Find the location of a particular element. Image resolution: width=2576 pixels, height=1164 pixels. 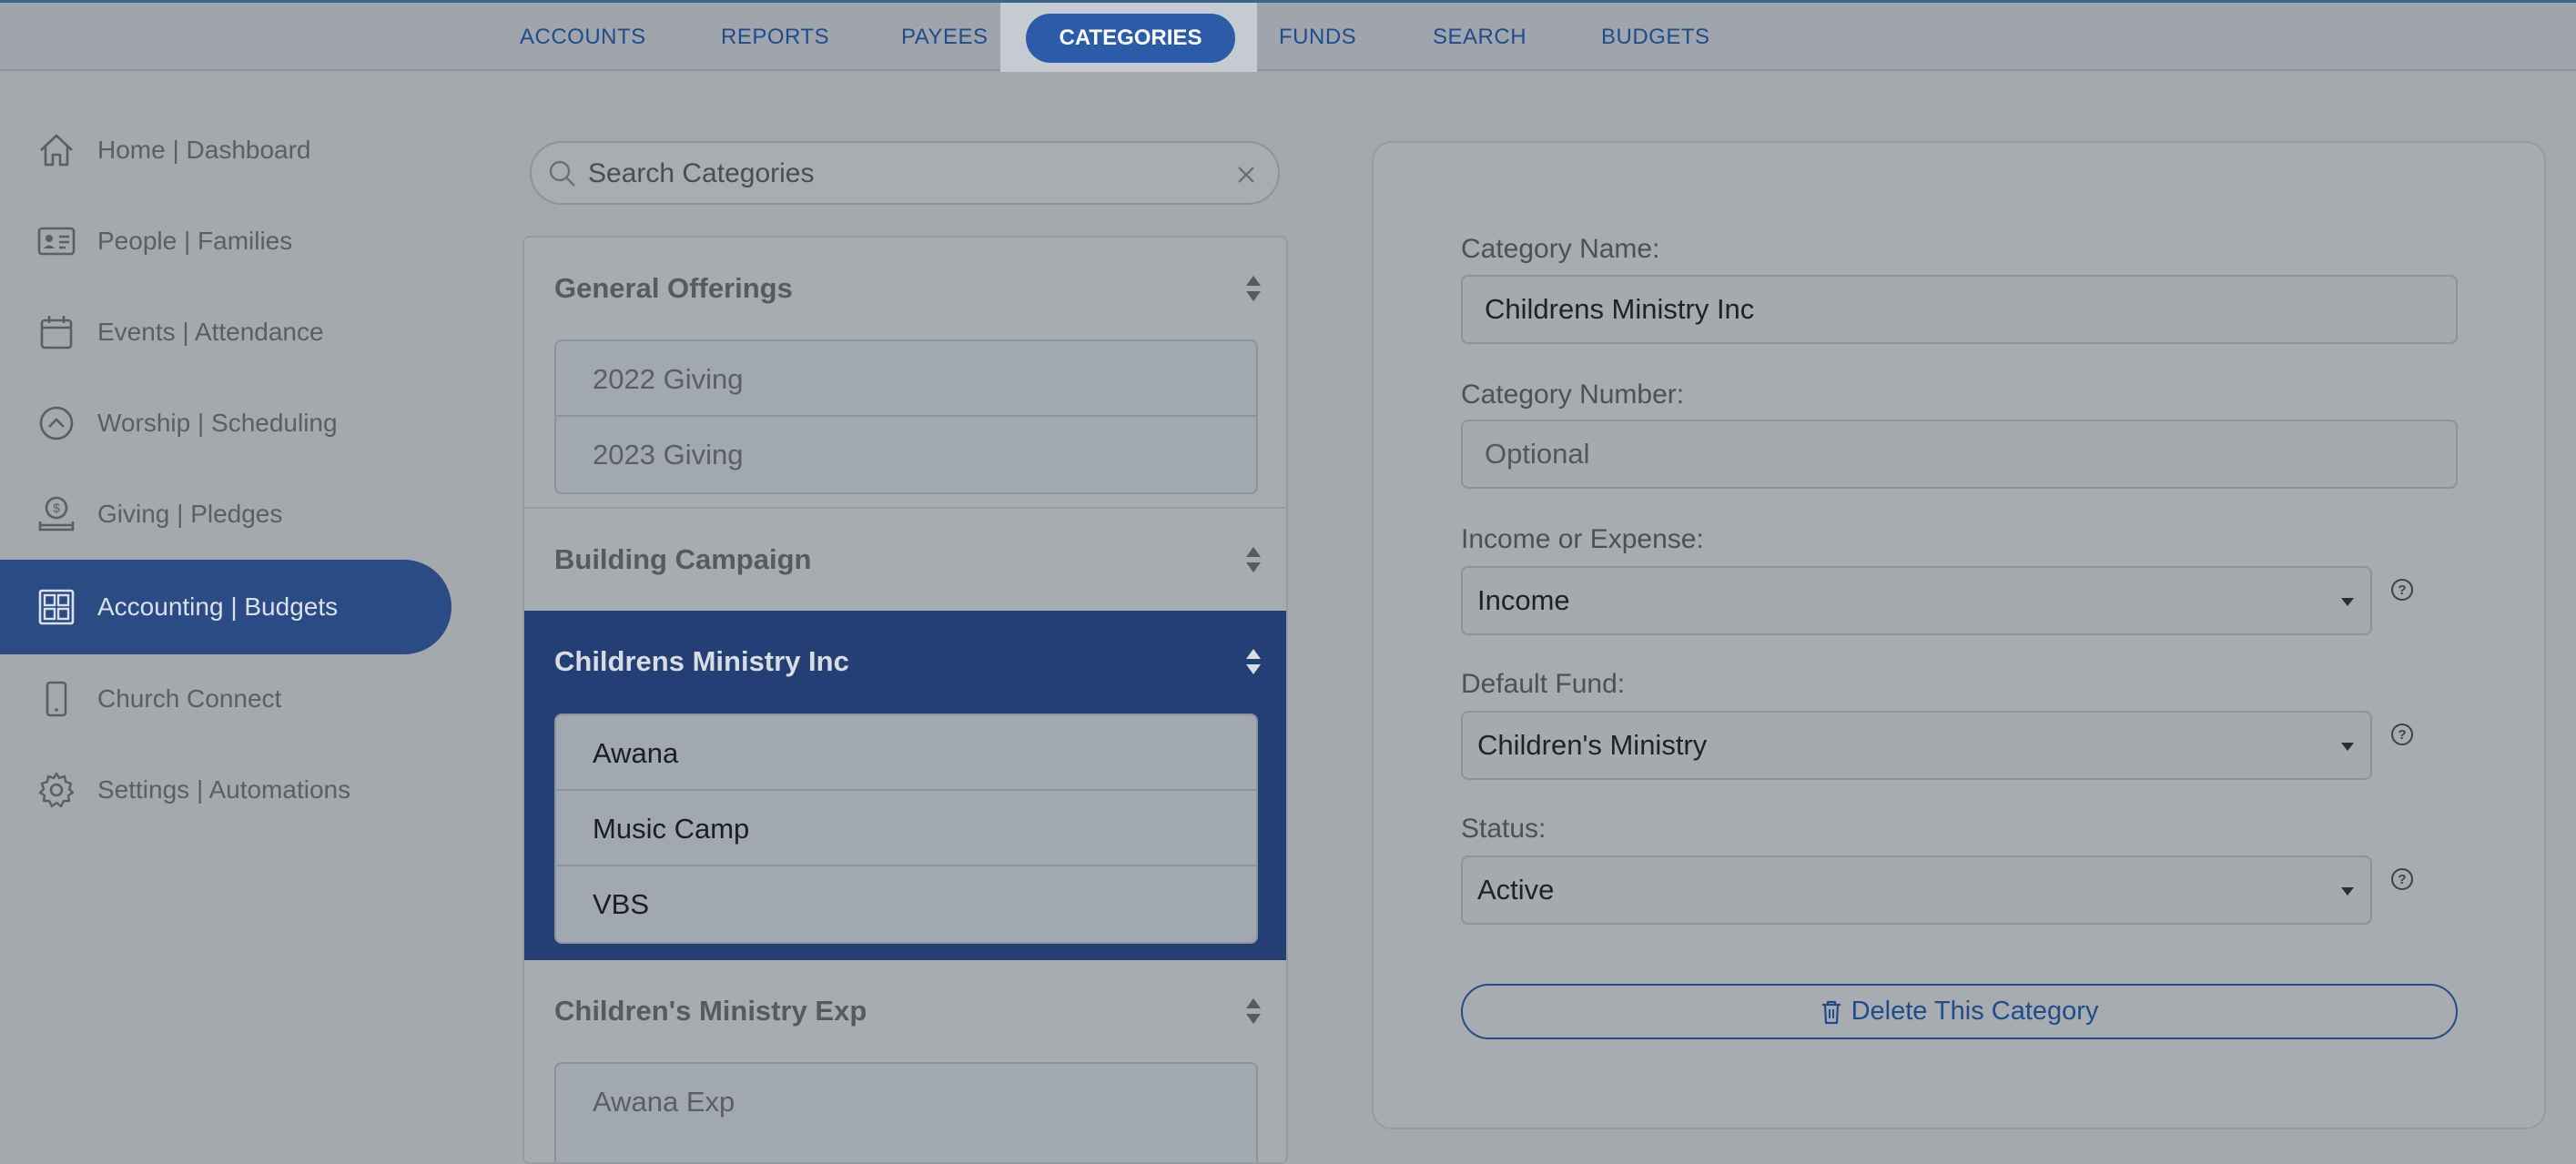

sidebar-item-label: Worship | Scheduling is located at coordinates (217, 423).